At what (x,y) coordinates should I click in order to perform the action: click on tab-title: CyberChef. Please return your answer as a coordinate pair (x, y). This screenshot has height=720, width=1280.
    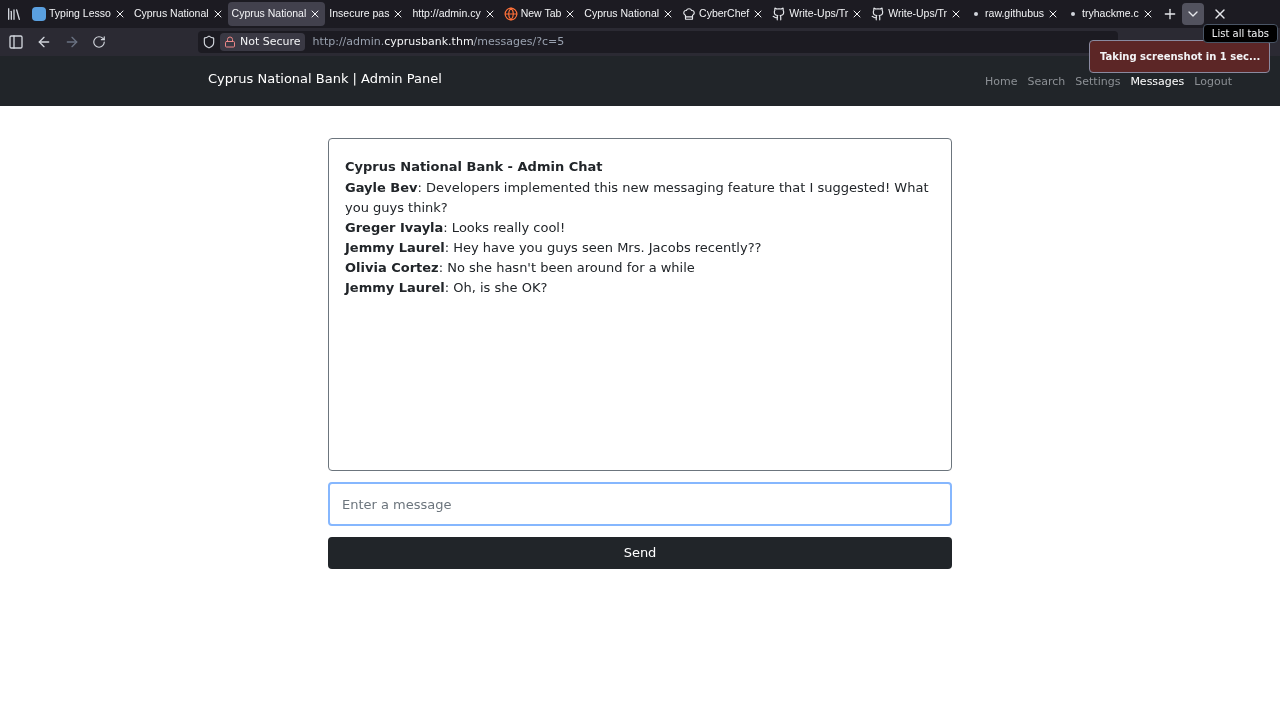
    Looking at the image, I should click on (724, 14).